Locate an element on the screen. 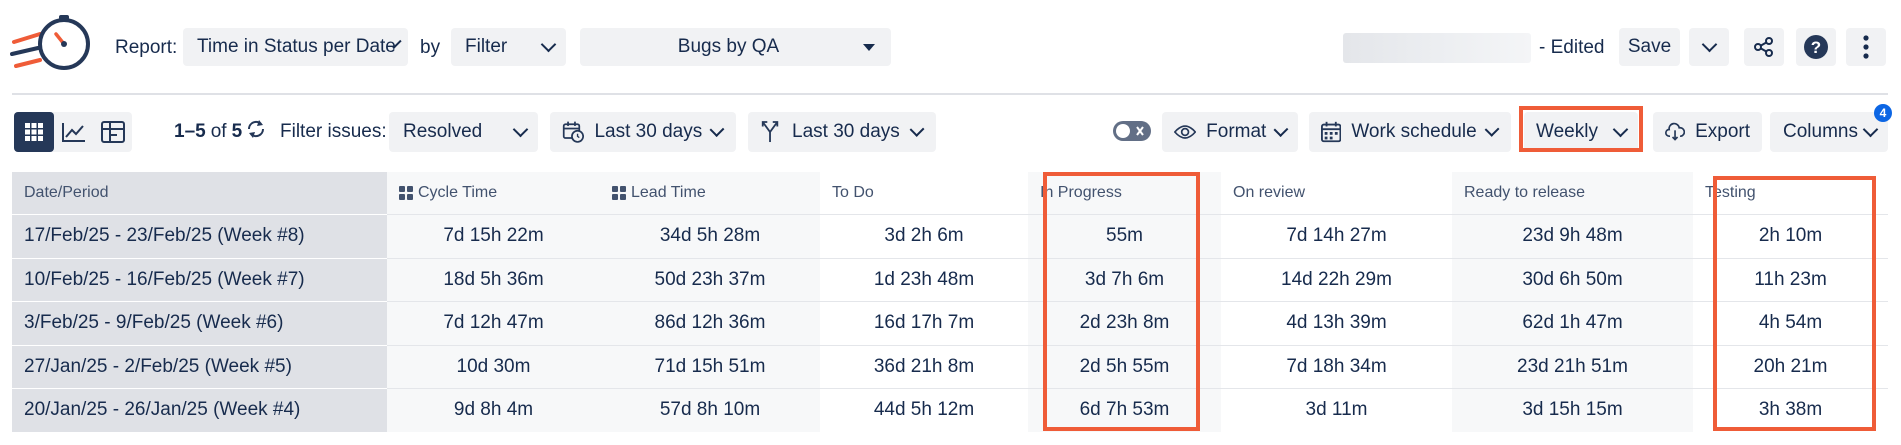  refresh-button is located at coordinates (257, 130).